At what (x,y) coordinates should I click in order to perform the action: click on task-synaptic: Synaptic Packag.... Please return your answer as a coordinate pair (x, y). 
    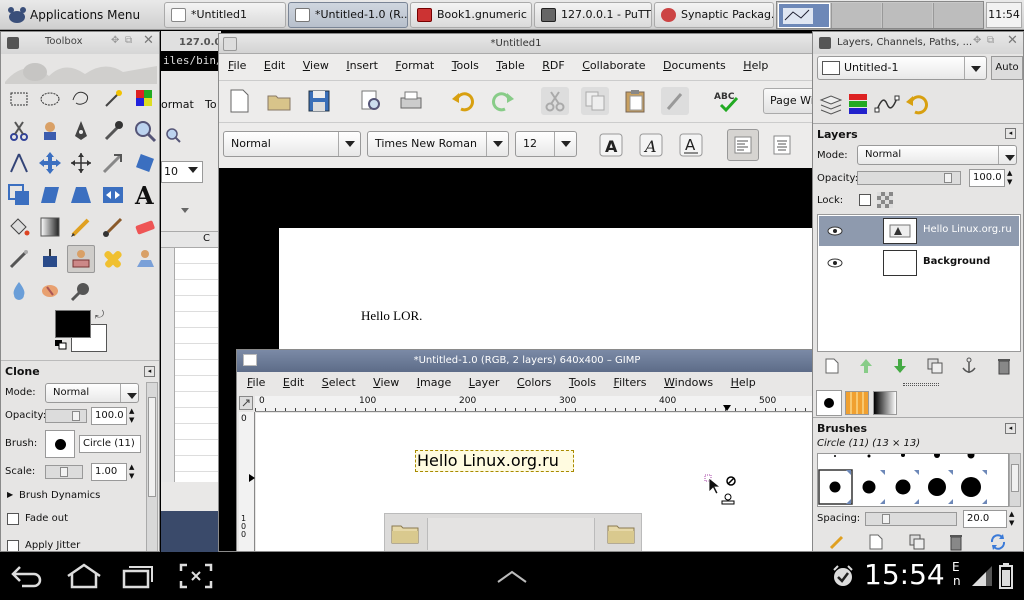
    Looking at the image, I should click on (714, 15).